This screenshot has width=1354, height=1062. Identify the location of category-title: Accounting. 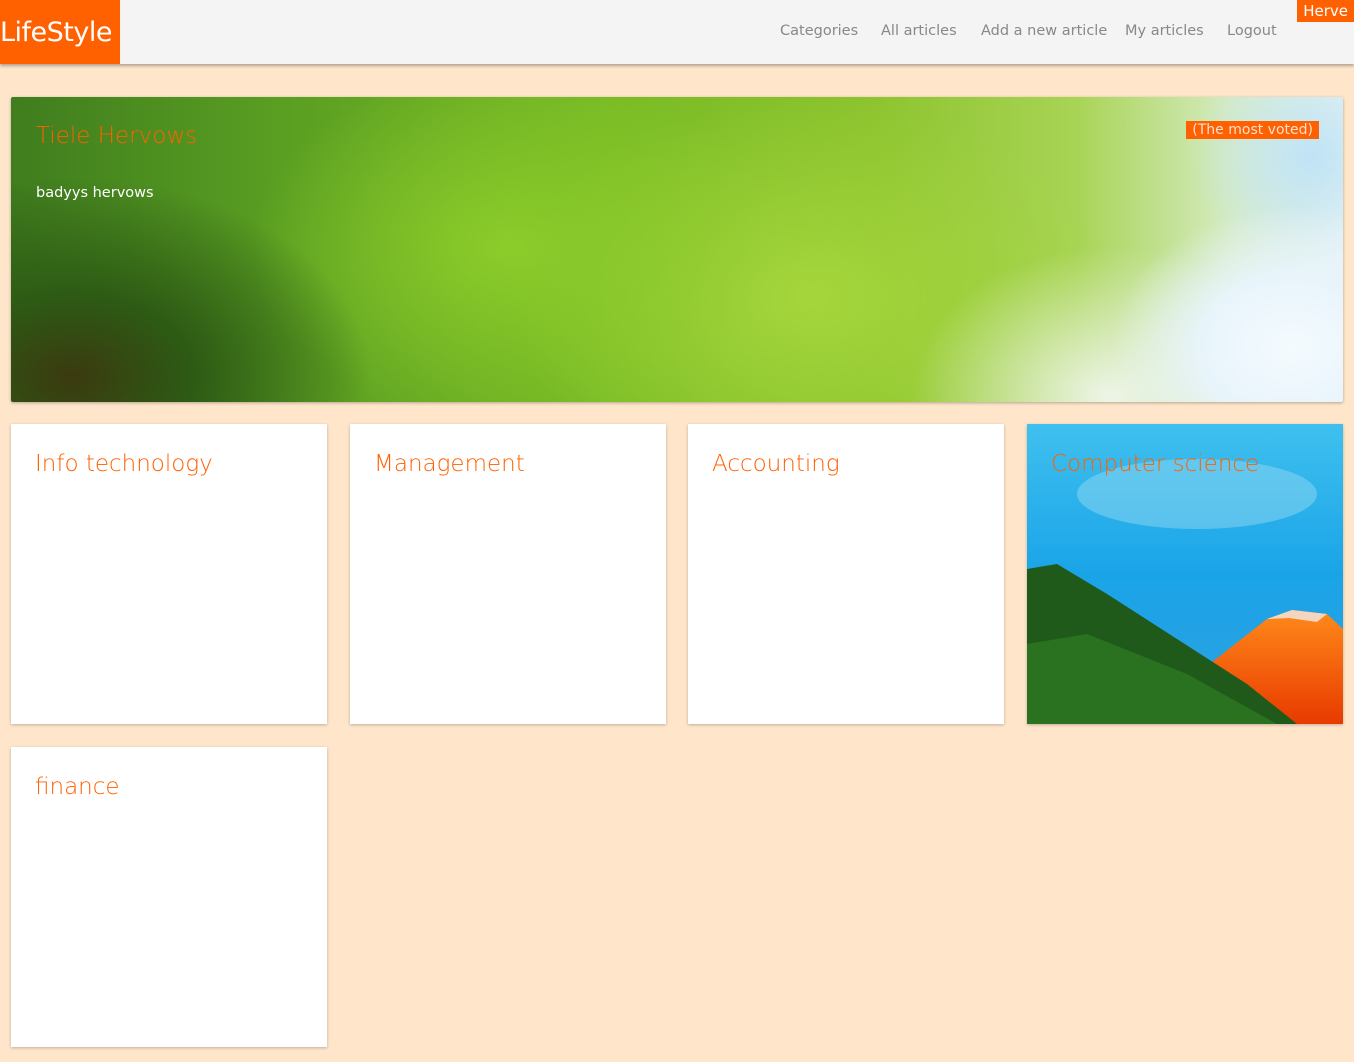
(776, 464).